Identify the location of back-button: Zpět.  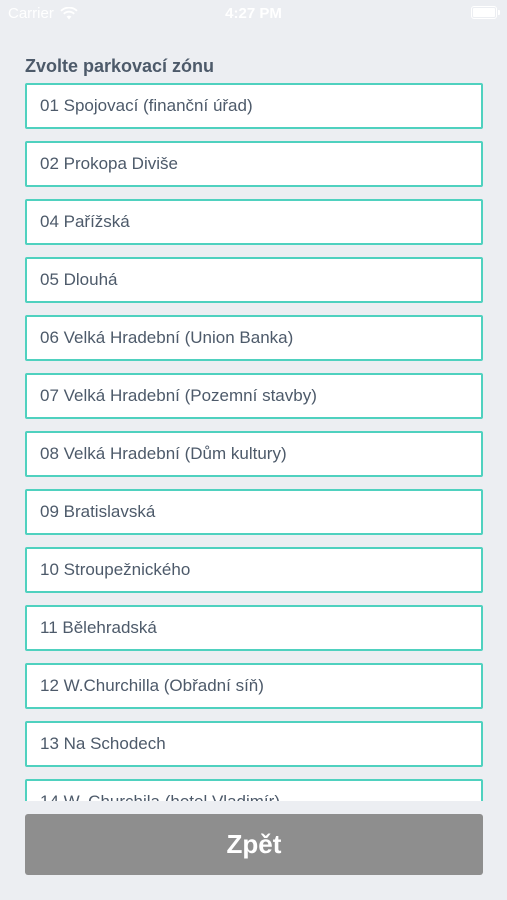
(254, 844).